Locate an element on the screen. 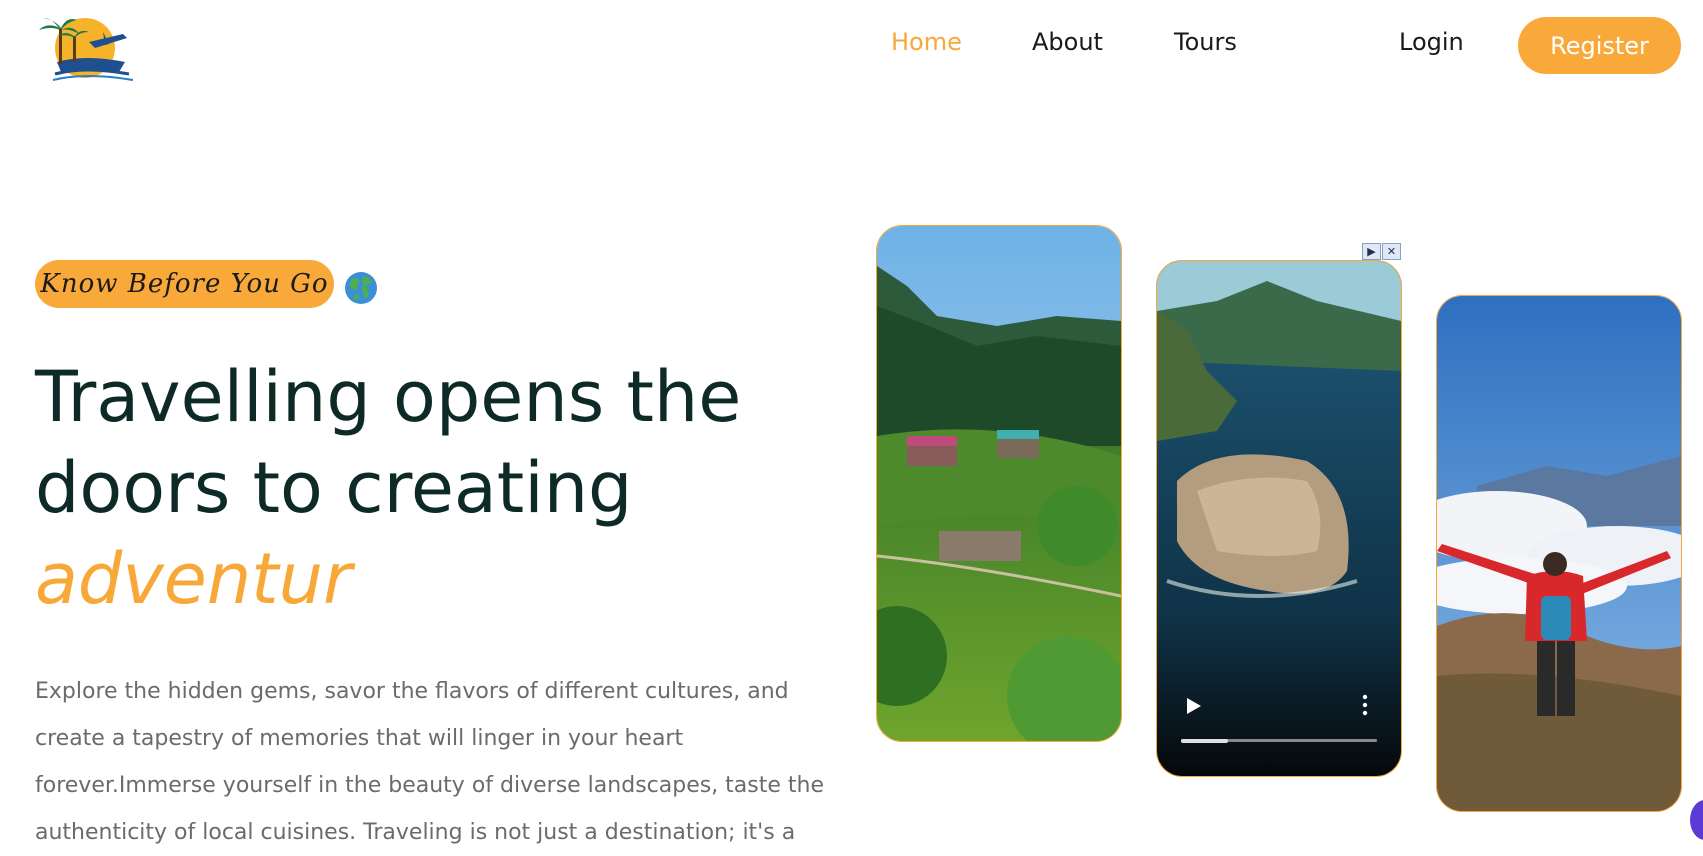 This screenshot has width=1703, height=856. nav-login: Login is located at coordinates (1431, 42).